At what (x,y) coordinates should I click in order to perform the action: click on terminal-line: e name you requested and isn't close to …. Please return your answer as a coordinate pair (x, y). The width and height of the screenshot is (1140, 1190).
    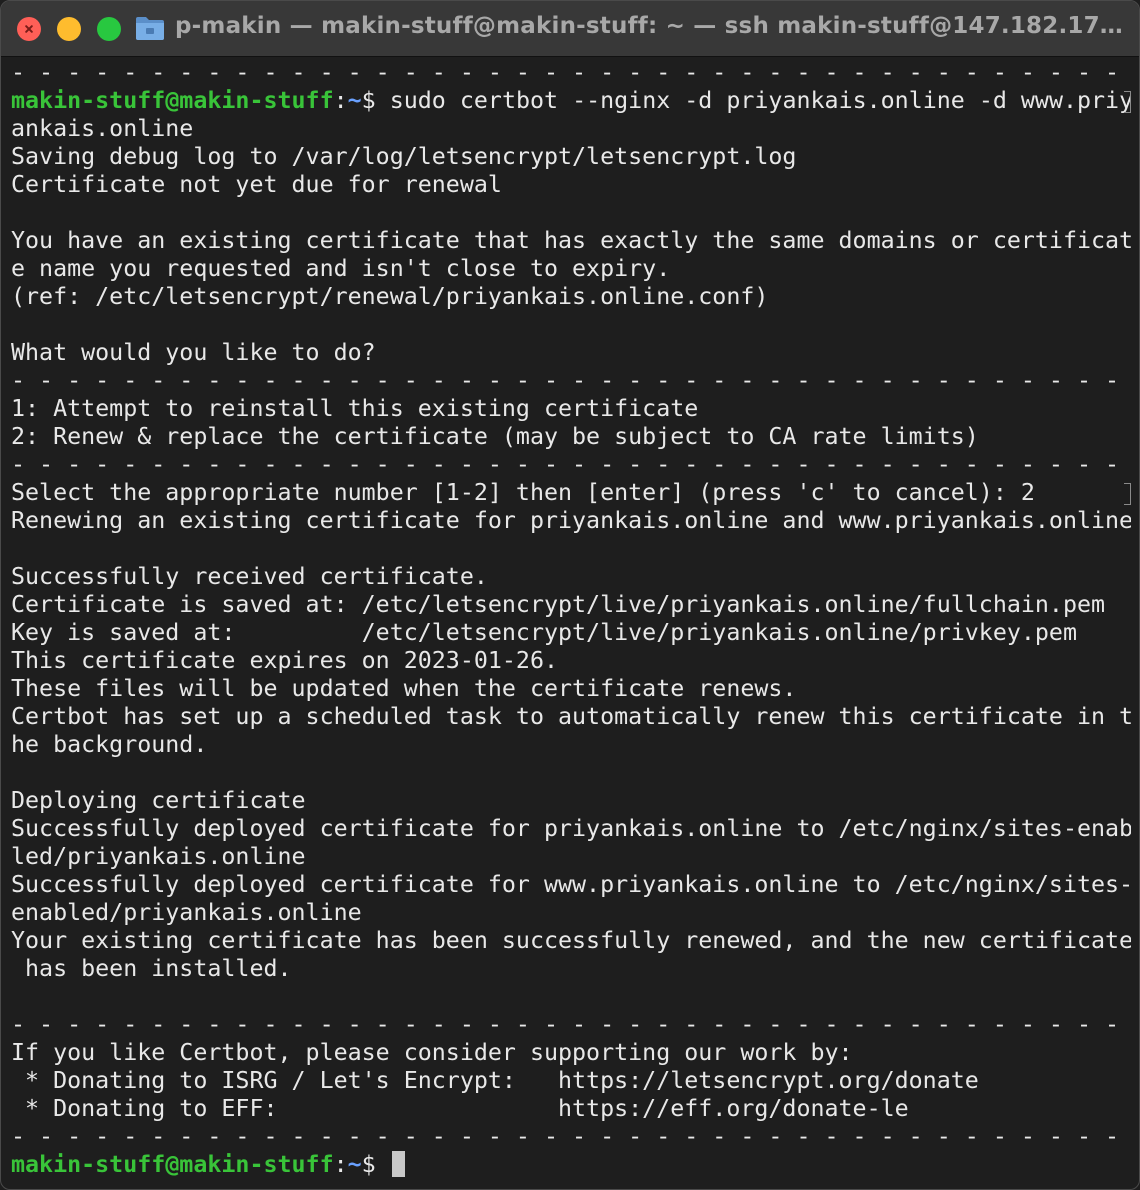
    Looking at the image, I should click on (341, 268).